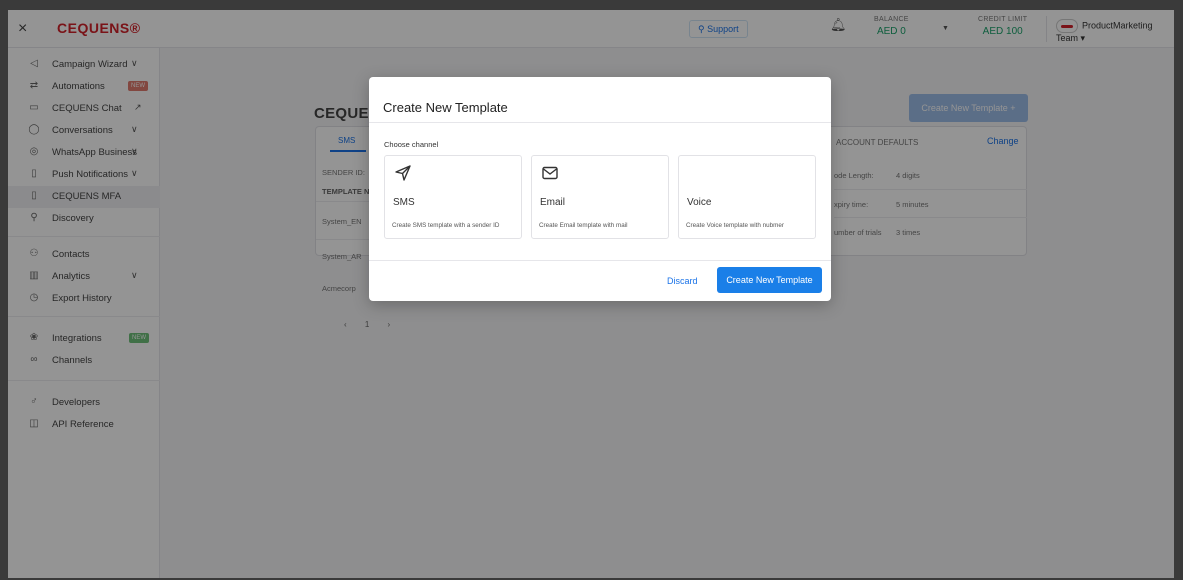 This screenshot has height=580, width=1183. I want to click on channel-description: Create Email template with mail, so click(583, 225).